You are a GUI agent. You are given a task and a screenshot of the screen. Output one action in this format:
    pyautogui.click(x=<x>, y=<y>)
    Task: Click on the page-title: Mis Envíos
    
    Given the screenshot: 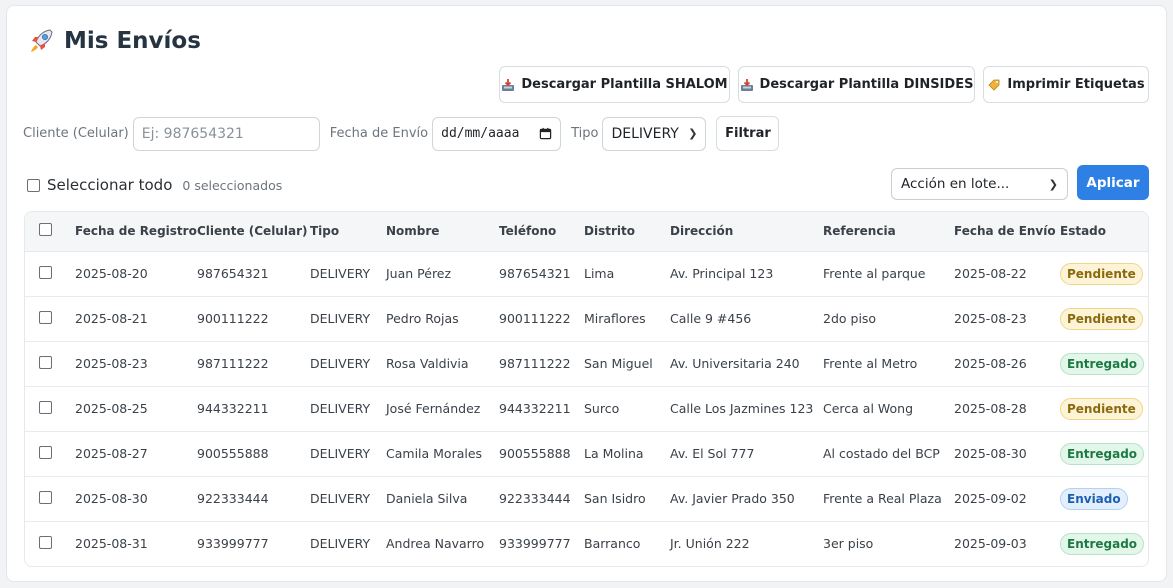 What is the action you would take?
    pyautogui.click(x=132, y=41)
    